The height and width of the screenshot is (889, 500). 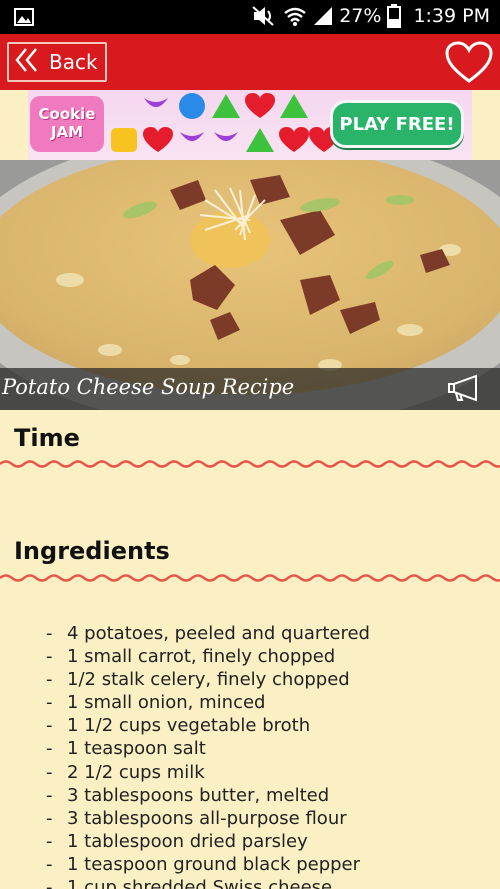 What do you see at coordinates (394, 16) in the screenshot?
I see `battery-icon` at bounding box center [394, 16].